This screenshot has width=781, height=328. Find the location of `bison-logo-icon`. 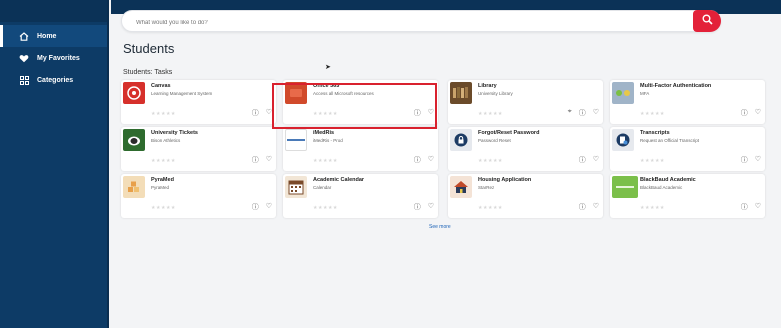

bison-logo-icon is located at coordinates (134, 140).